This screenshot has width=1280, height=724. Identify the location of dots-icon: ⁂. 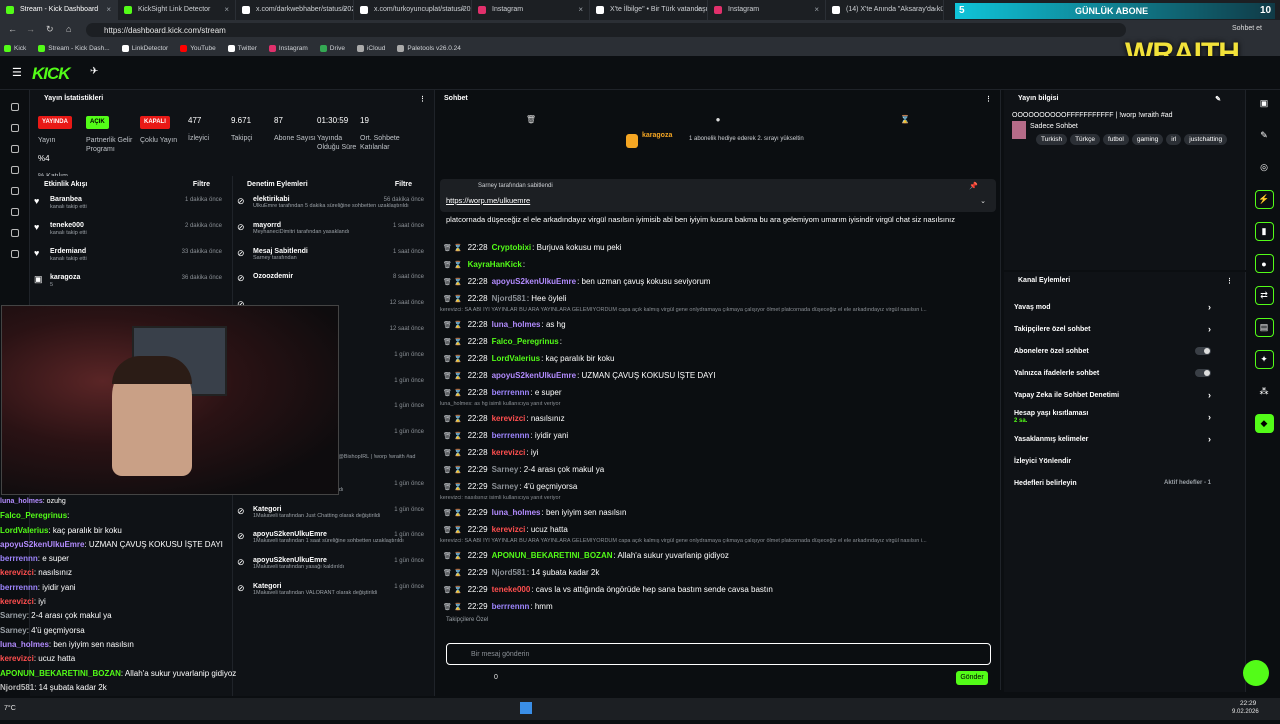
(1264, 391).